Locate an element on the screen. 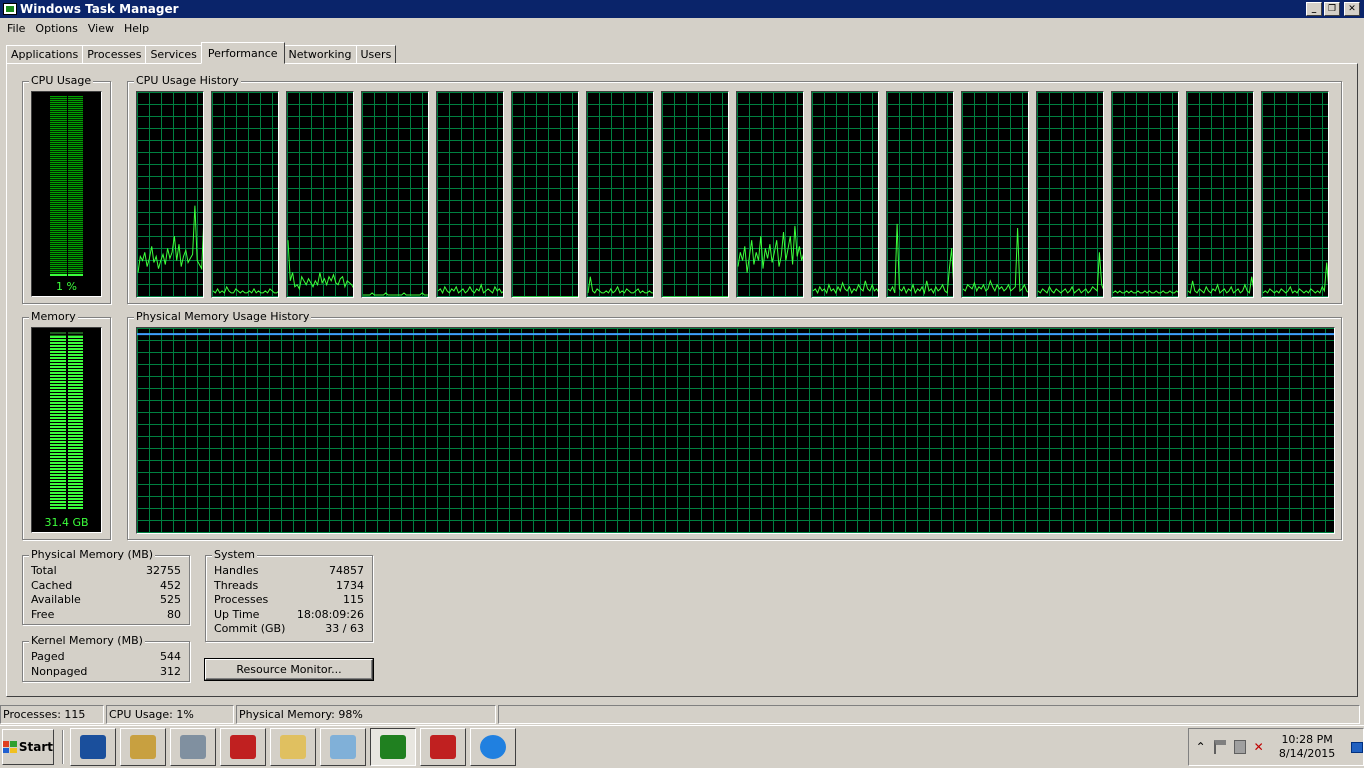  server-manager-icon is located at coordinates (143, 747).